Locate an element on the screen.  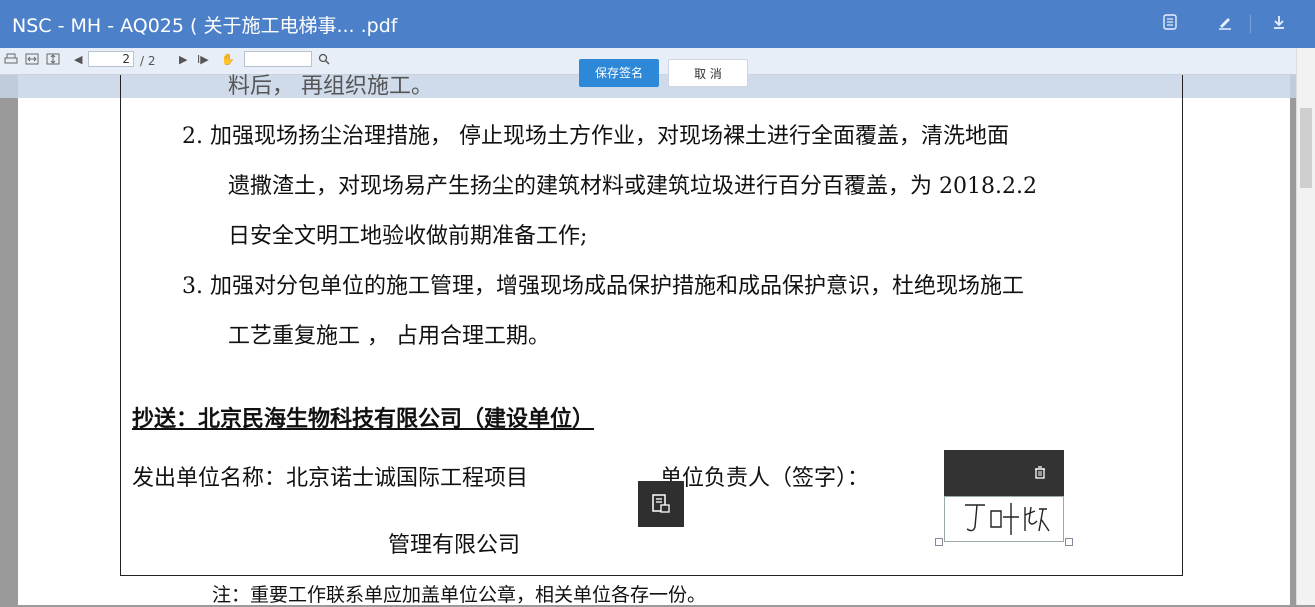
title-bar: NSC - MH - AQ025 ( 关于施工电梯事... .pdf is located at coordinates (657, 24).